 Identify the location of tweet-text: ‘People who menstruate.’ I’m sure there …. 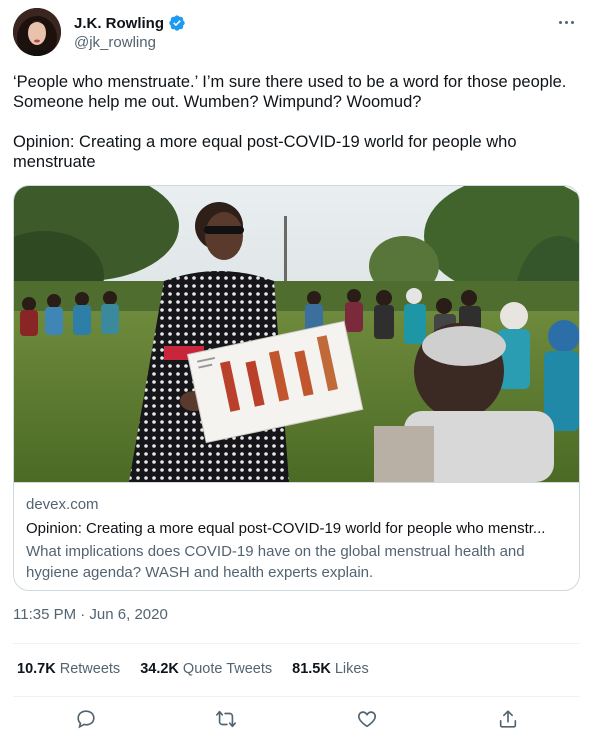
(293, 122).